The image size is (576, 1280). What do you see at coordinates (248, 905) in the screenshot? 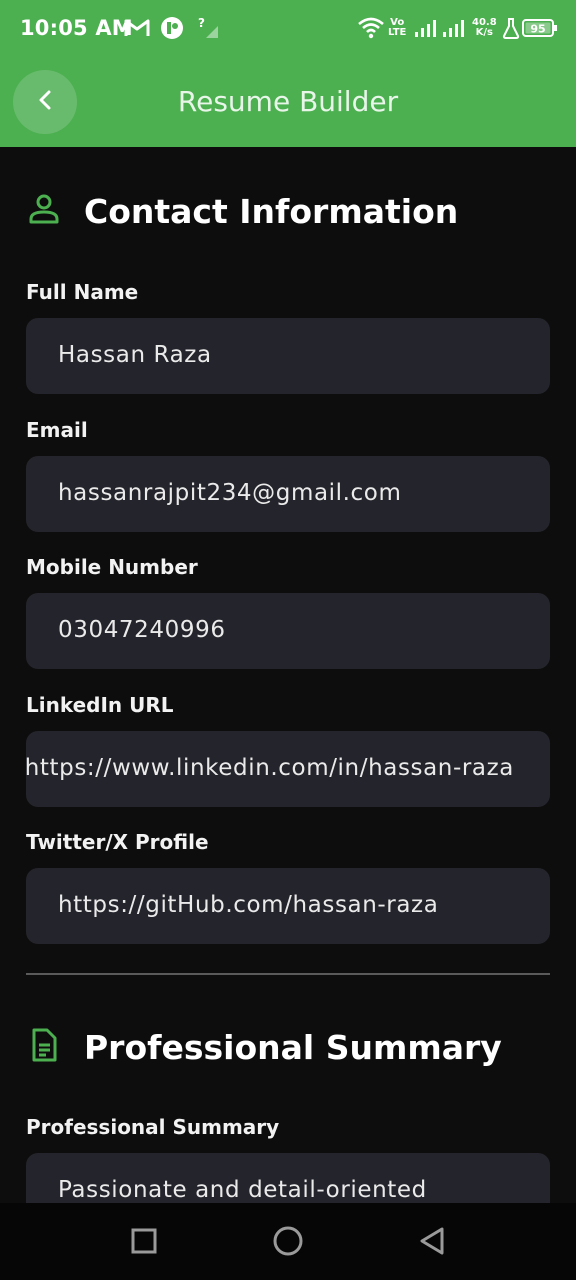
I see `twitter-profile-value: https://gitHub.com/hassan-raza` at bounding box center [248, 905].